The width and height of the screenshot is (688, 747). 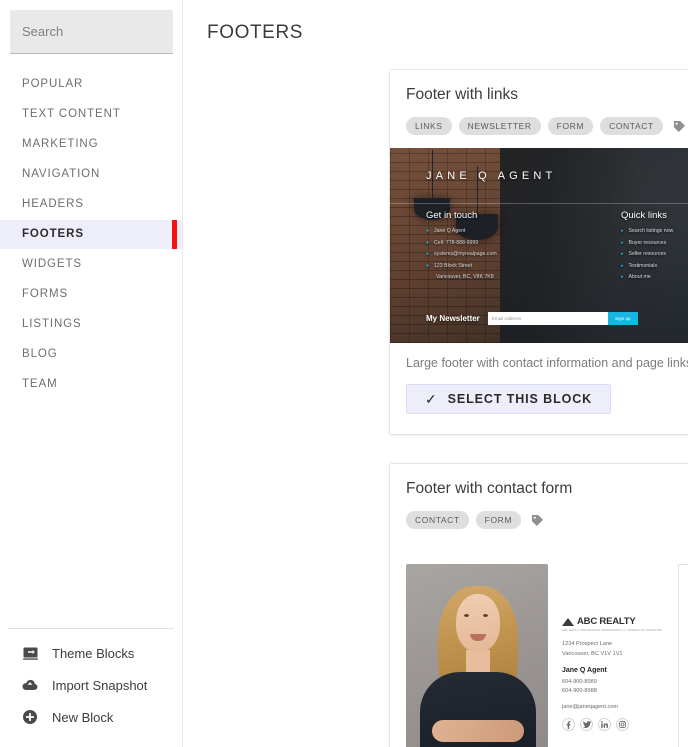 What do you see at coordinates (45, 294) in the screenshot?
I see `sidebar-item-label: FORMS` at bounding box center [45, 294].